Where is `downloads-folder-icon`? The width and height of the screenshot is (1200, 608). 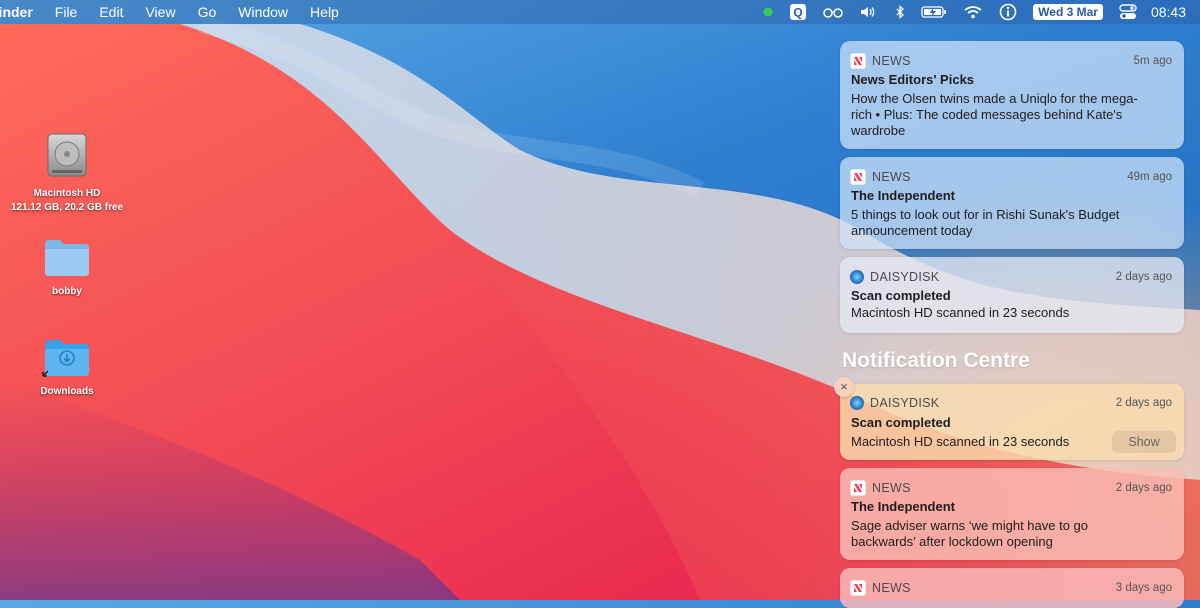 downloads-folder-icon is located at coordinates (67, 359).